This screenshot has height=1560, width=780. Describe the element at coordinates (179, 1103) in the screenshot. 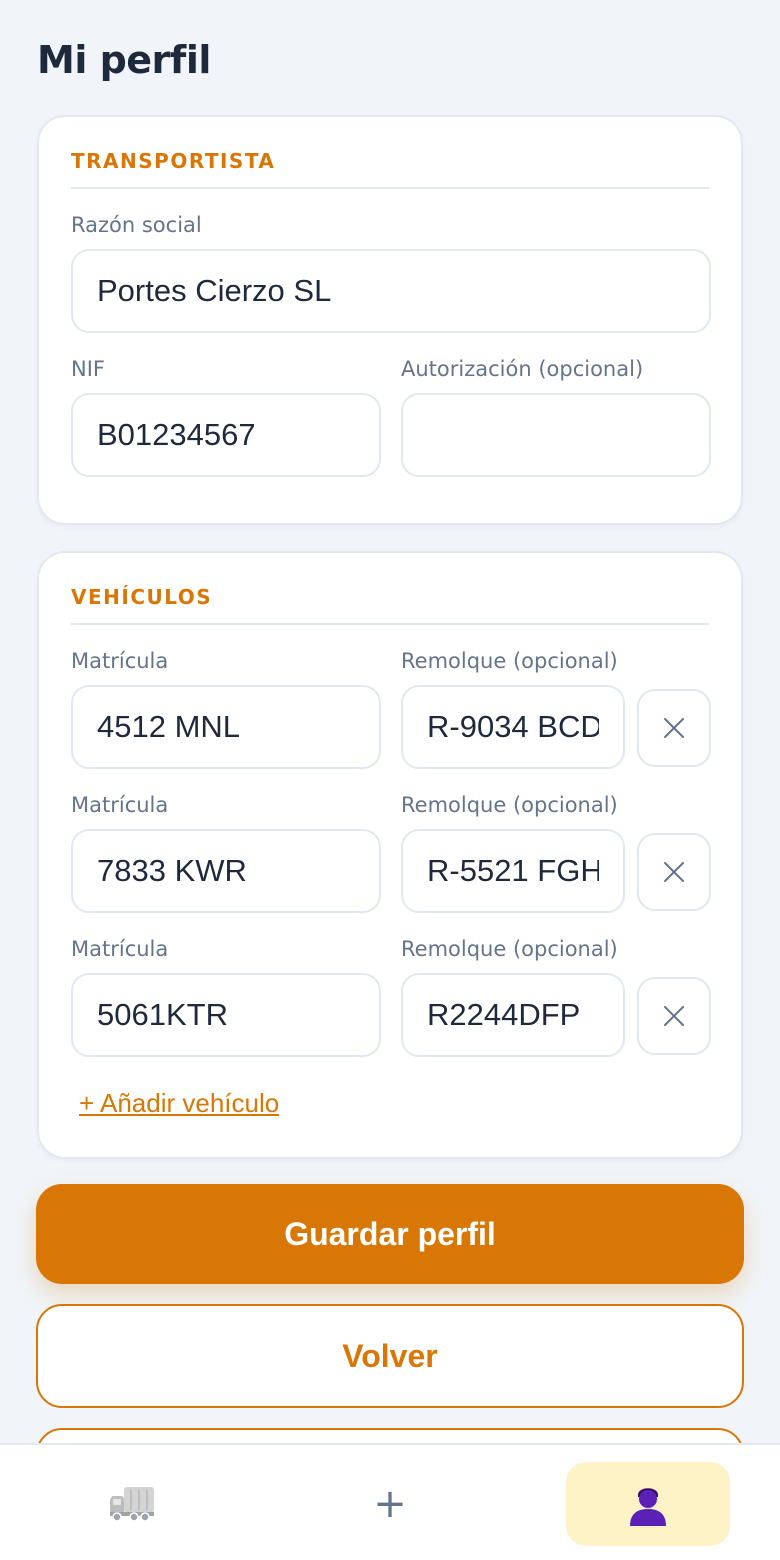

I see `add-vehicle-link: + Añadir vehículo` at that location.